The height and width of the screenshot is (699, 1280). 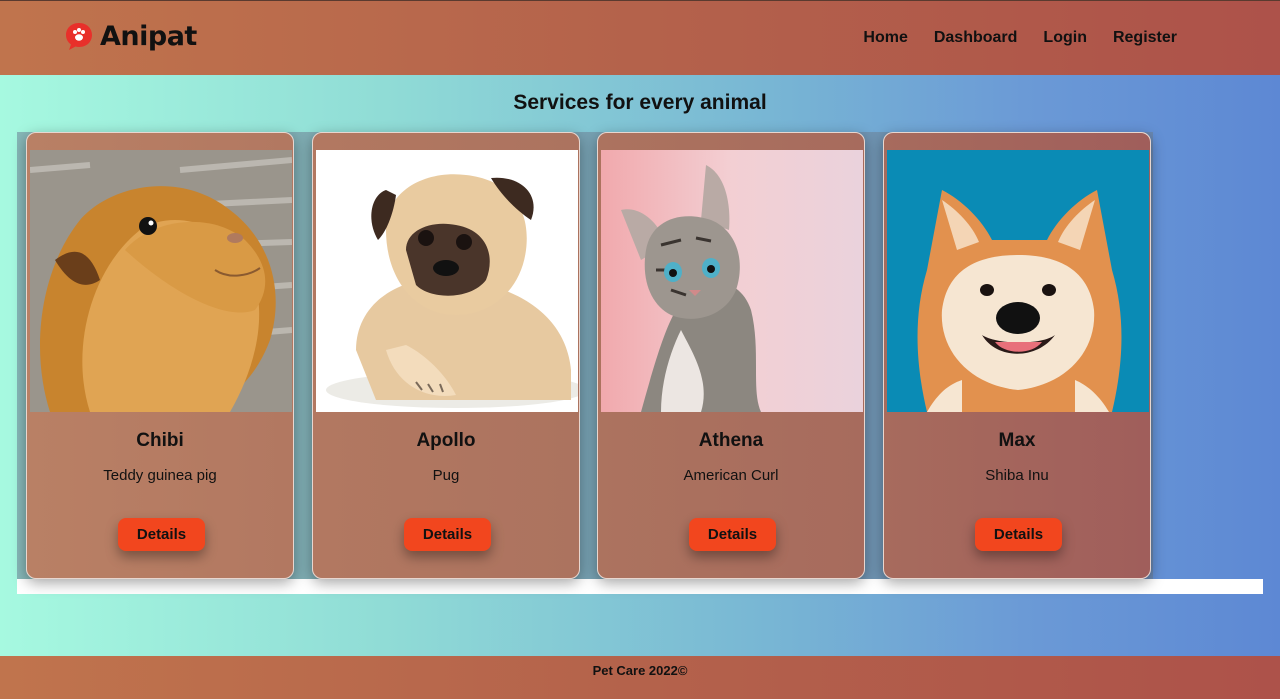 I want to click on footer-text: Pet Care 2022©, so click(x=640, y=670).